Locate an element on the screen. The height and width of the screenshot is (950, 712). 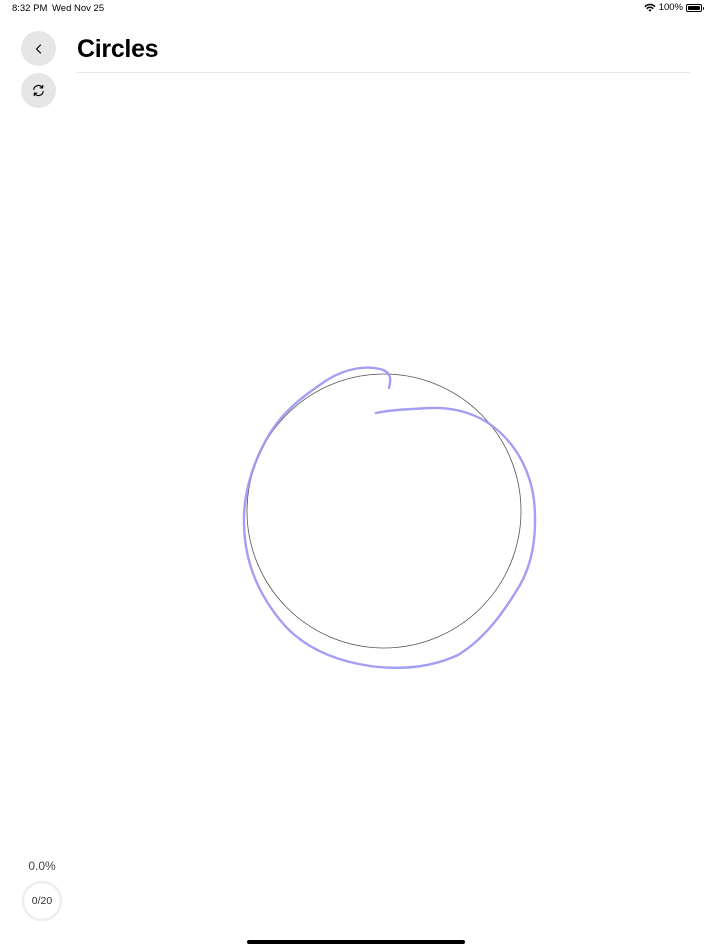
user-stroke is located at coordinates (389, 518).